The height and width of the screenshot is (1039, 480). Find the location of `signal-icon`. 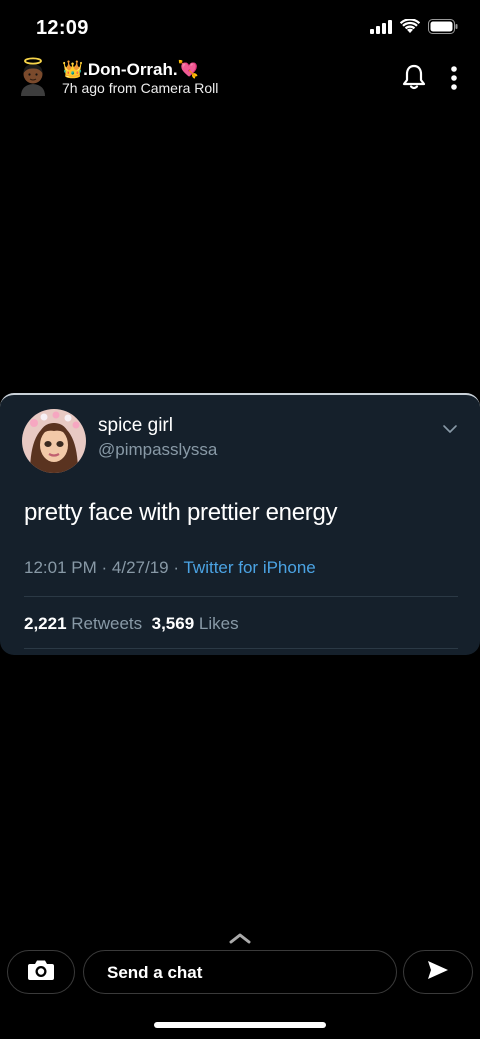

signal-icon is located at coordinates (381, 29).